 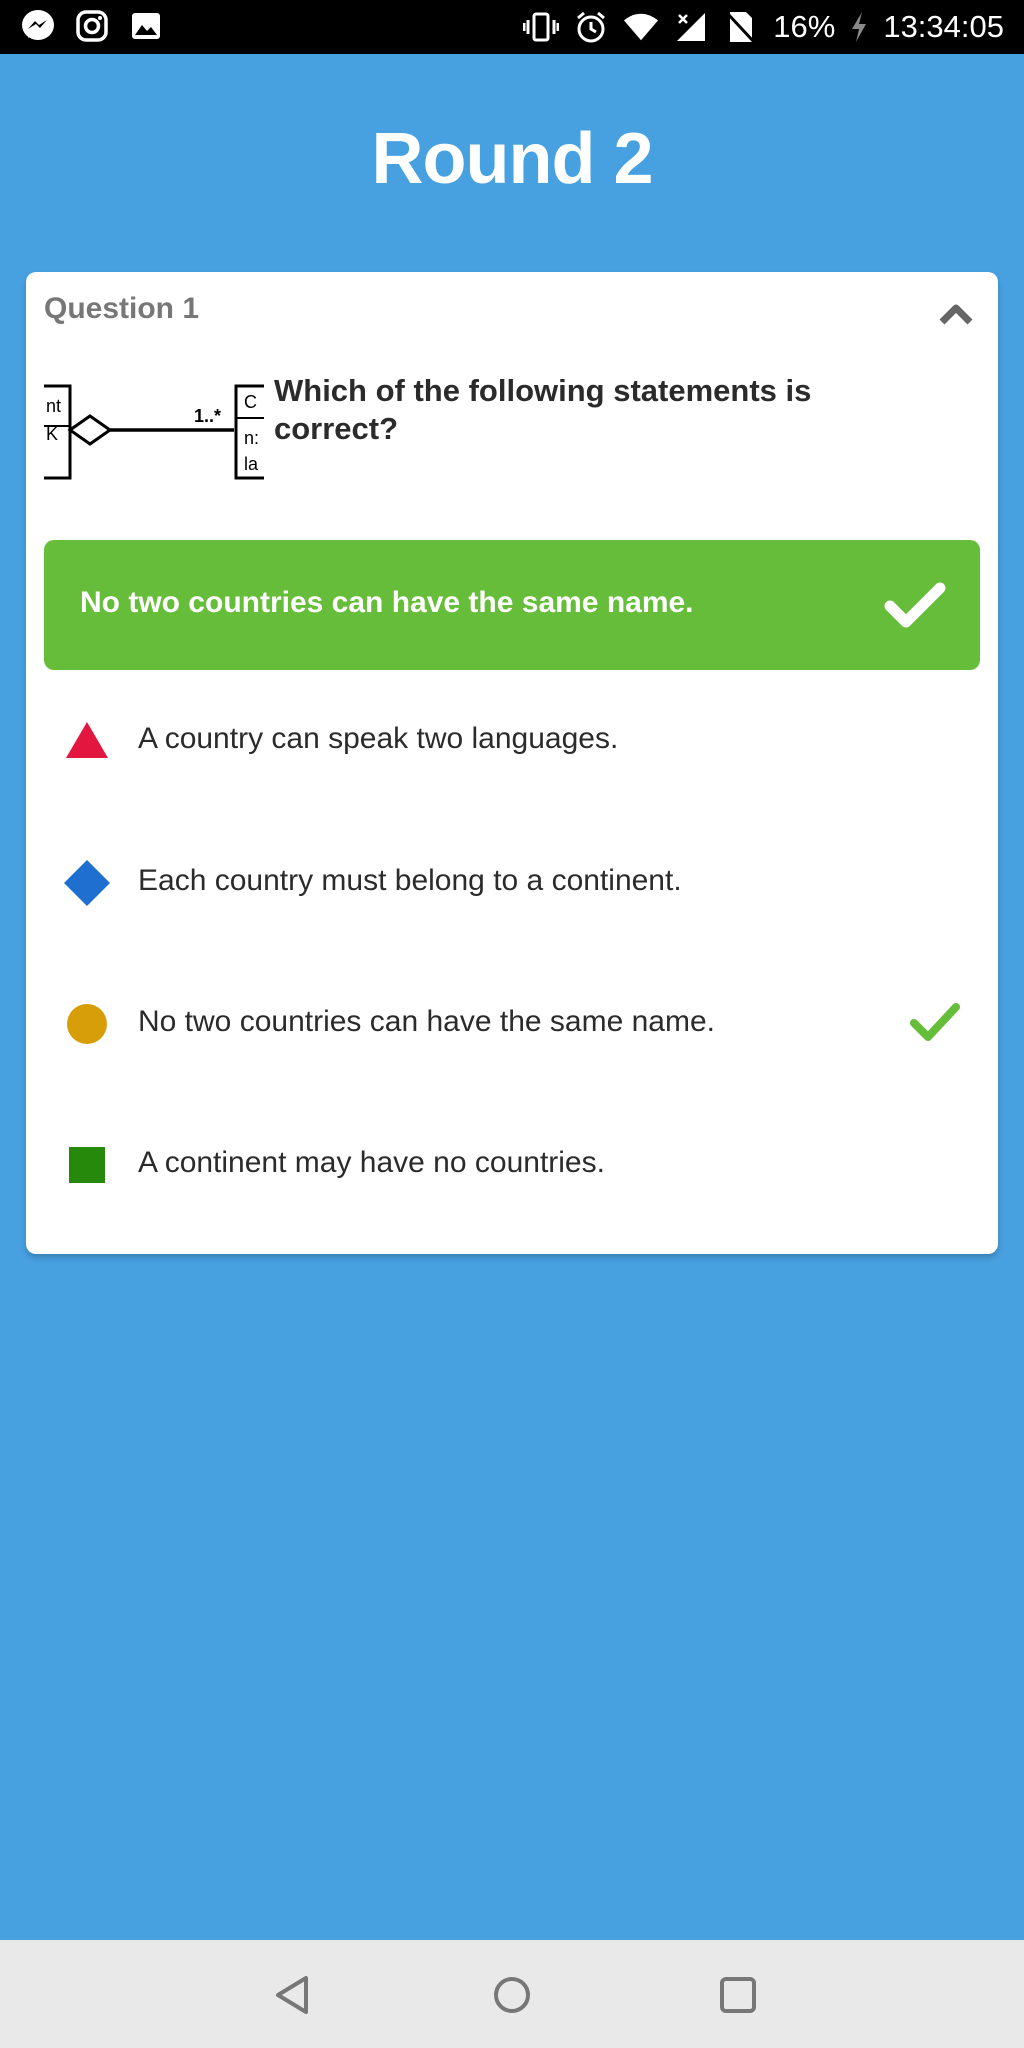 I want to click on answer-option: No two countries can have the same name., so click(x=512, y=1023).